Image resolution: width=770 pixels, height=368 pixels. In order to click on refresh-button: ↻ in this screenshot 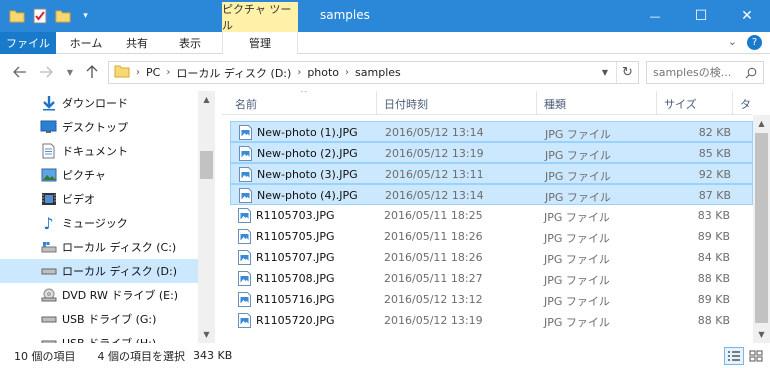, I will do `click(627, 72)`.